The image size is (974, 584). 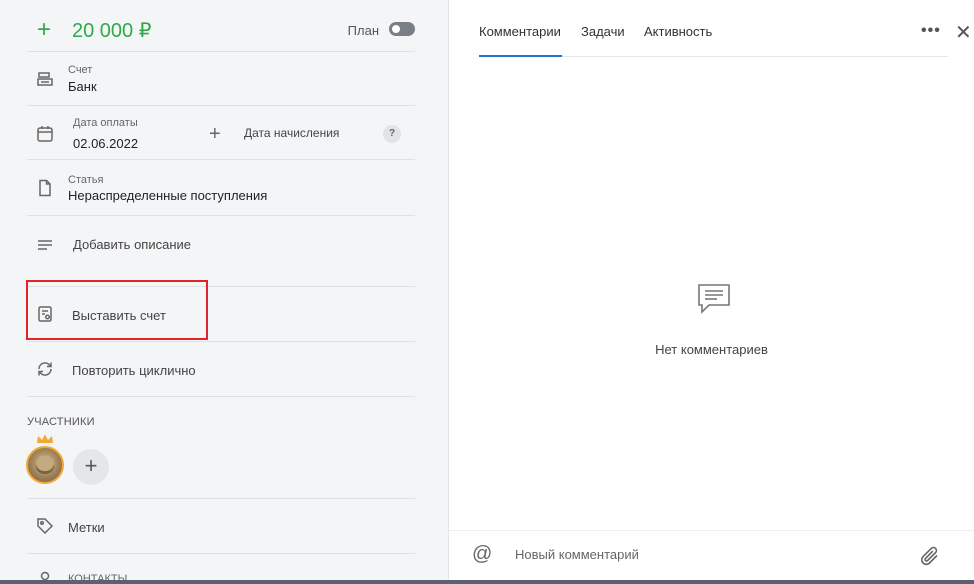 What do you see at coordinates (111, 31) in the screenshot?
I see `amount-value: 20 000 ₽` at bounding box center [111, 31].